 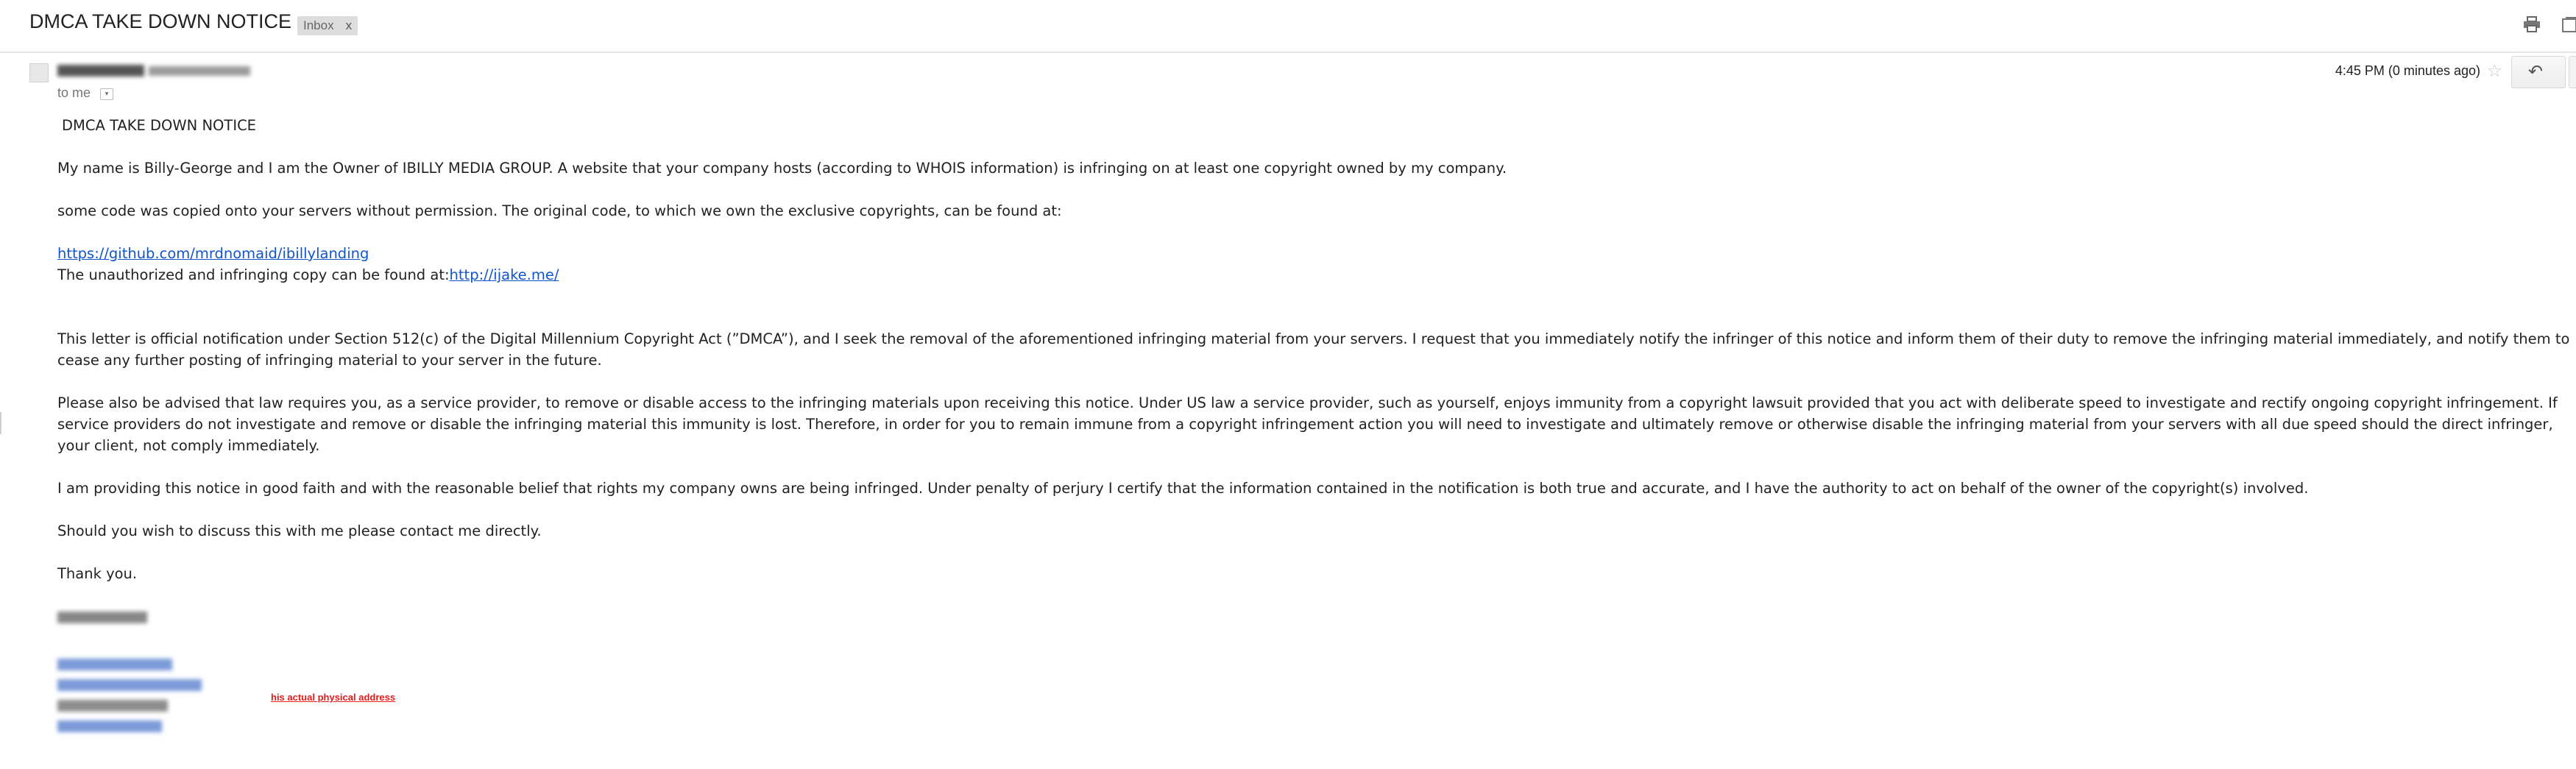 I want to click on received-time: 4:45 PM (0 minutes ago), so click(x=2407, y=70).